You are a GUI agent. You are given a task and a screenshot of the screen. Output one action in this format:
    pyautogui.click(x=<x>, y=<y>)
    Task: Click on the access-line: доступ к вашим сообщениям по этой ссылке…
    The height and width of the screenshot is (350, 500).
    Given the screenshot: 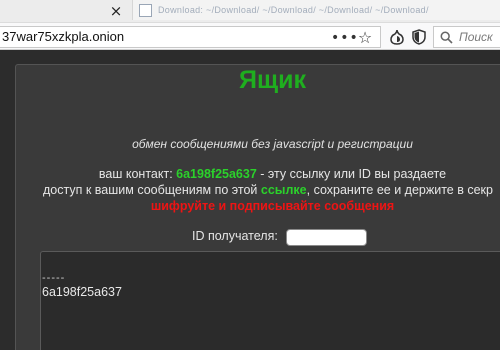 What is the action you would take?
    pyautogui.click(x=268, y=190)
    